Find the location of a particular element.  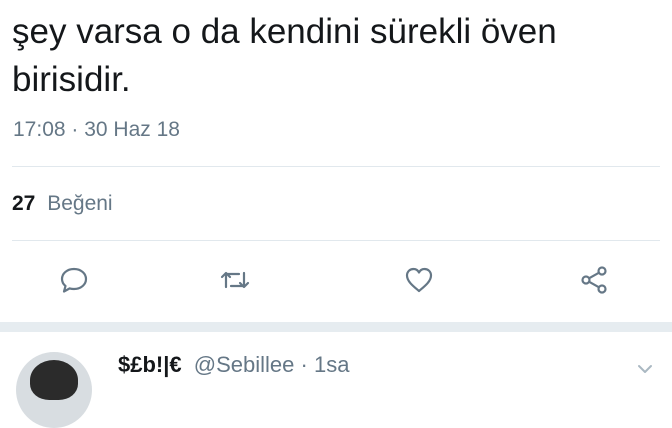

likes-summary: 27 Beğeni is located at coordinates (62, 204).